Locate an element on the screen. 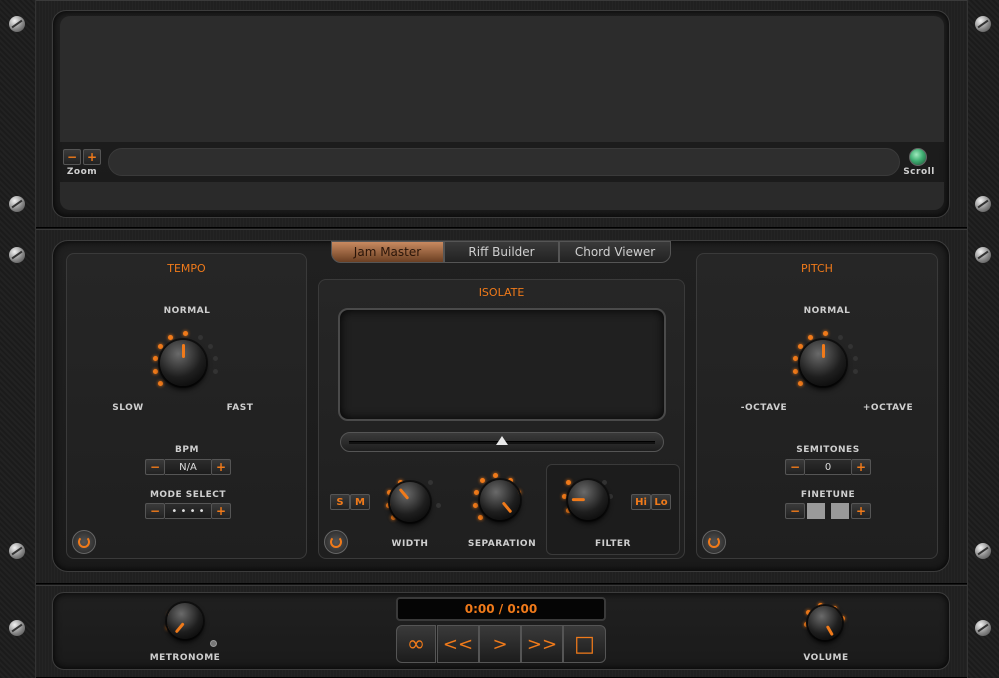 Image resolution: width=999 pixels, height=678 pixels. mute-button: M is located at coordinates (360, 502).